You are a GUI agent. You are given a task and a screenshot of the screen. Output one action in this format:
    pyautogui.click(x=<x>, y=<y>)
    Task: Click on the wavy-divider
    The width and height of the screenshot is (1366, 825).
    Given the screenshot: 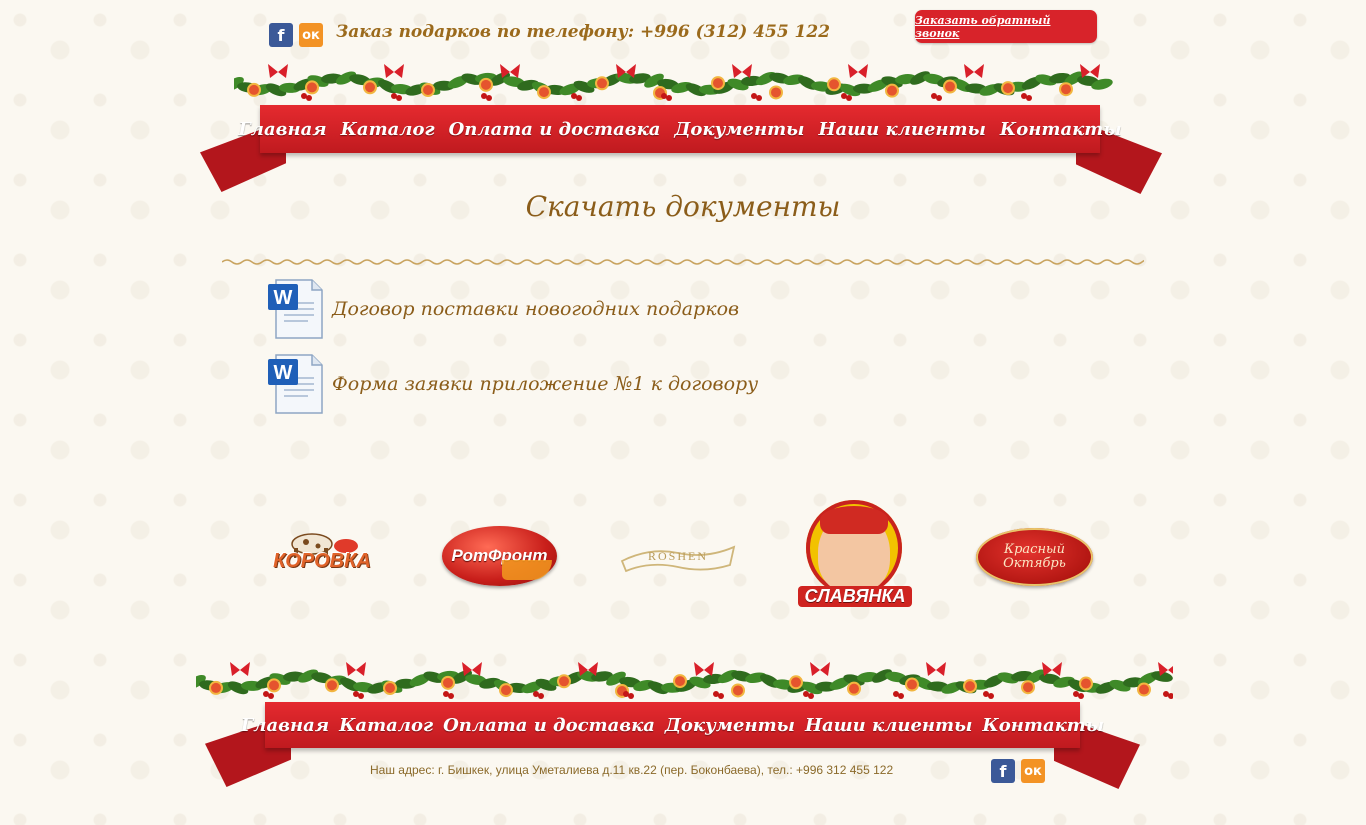 What is the action you would take?
    pyautogui.click(x=683, y=262)
    